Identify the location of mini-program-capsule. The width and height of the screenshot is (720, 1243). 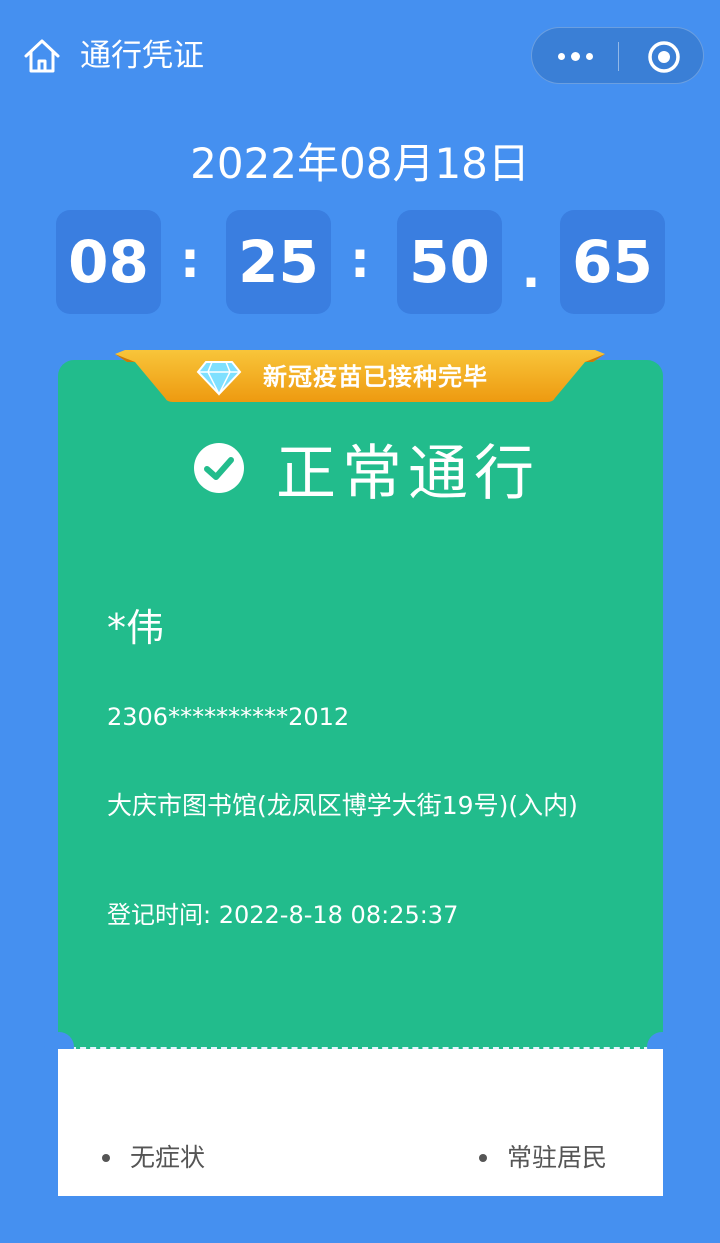
(617, 55).